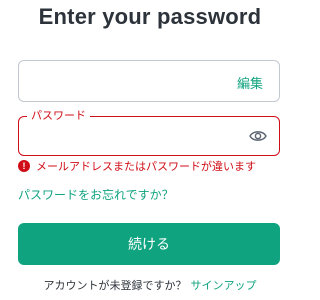  Describe the element at coordinates (115, 285) in the screenshot. I see `signup-prompt: アカウントが未登録ですか？` at that location.